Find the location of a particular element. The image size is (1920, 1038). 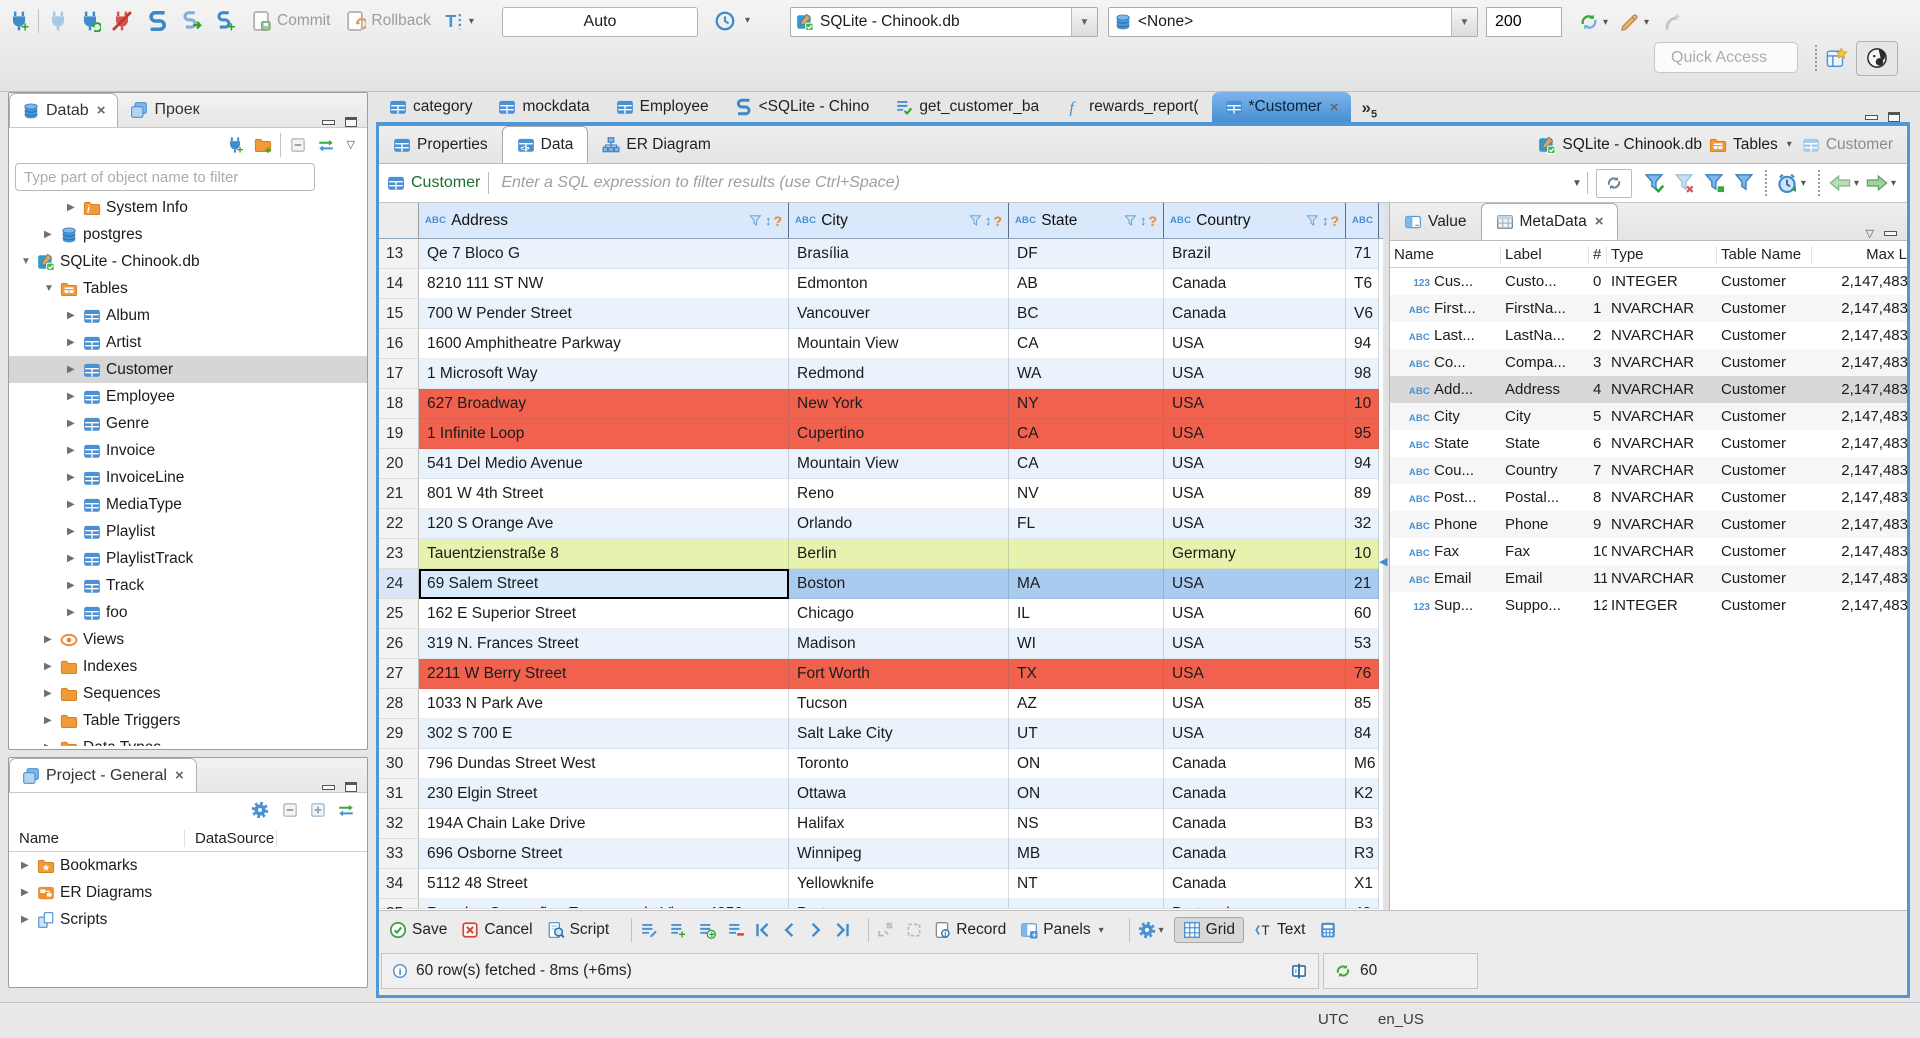

row-number: 28 is located at coordinates (399, 704).